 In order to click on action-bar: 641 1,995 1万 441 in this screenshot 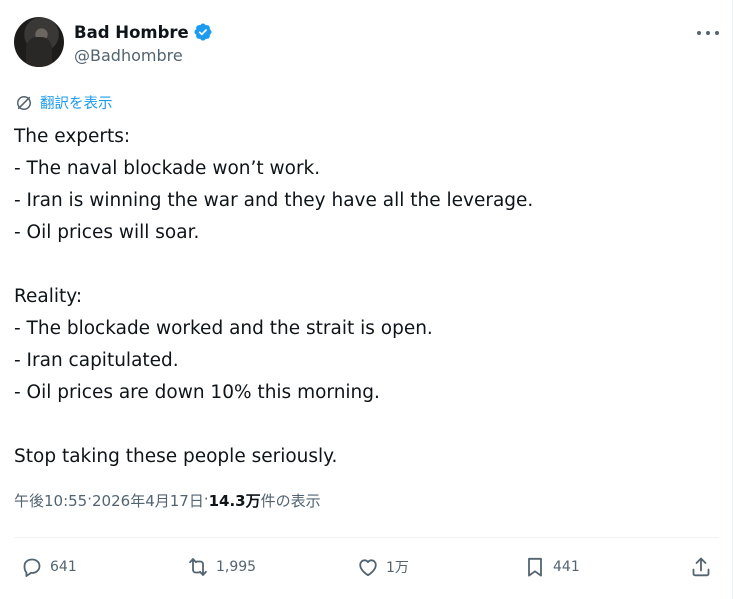, I will do `click(366, 567)`.